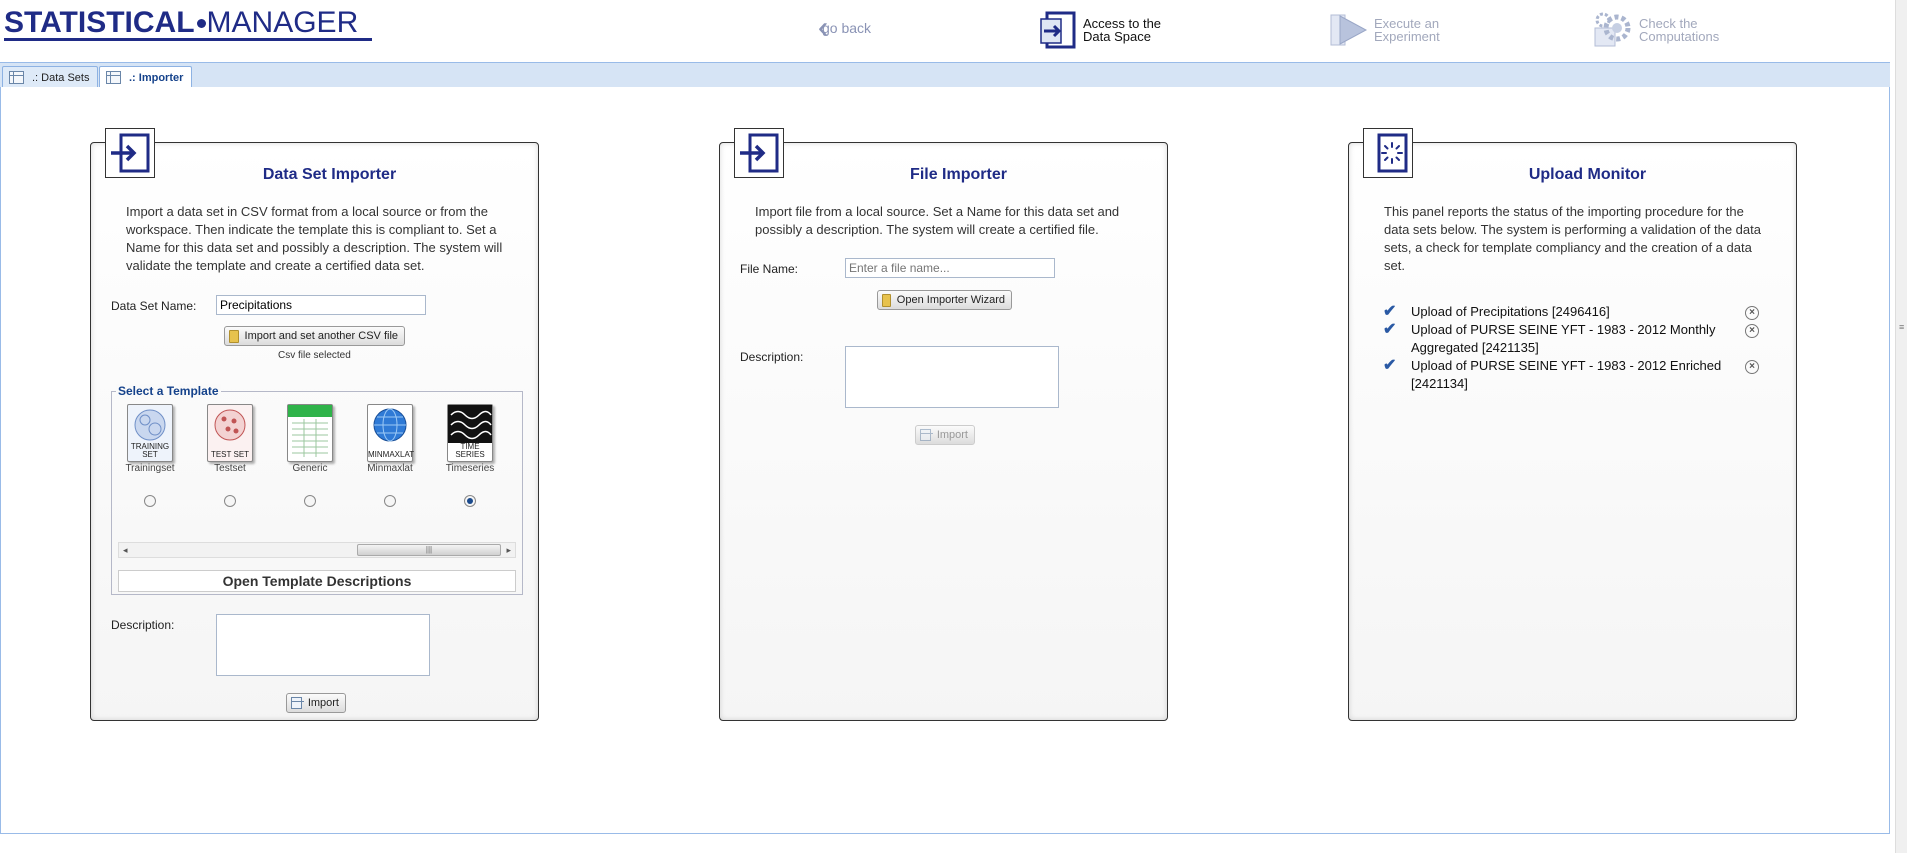 This screenshot has width=1907, height=853. I want to click on radio-minmaxlat, so click(390, 501).